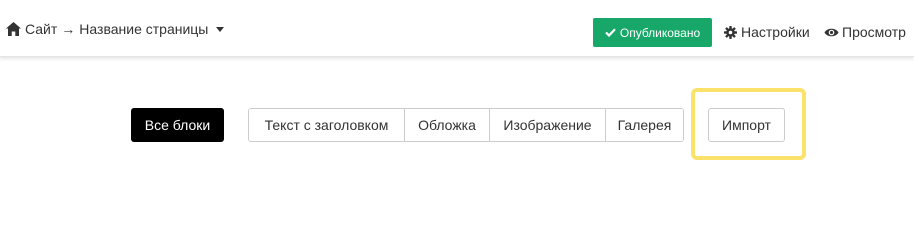 The height and width of the screenshot is (250, 914). I want to click on preview-link: Просмотр, so click(865, 32).